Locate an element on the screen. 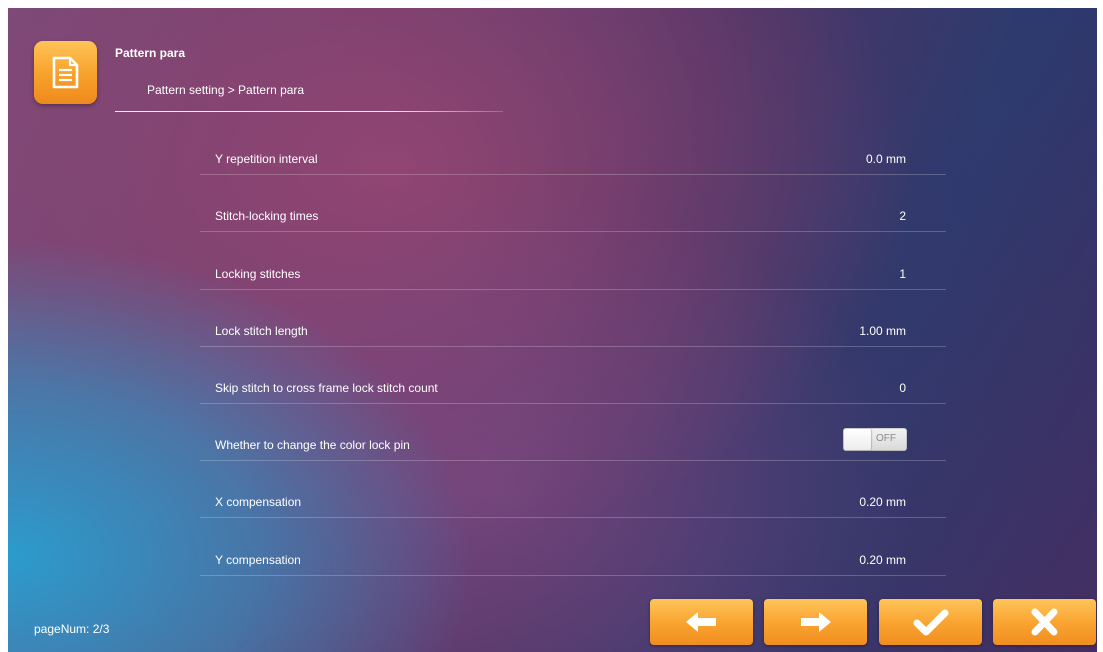 Image resolution: width=1103 pixels, height=652 pixels. param-value: 0 is located at coordinates (902, 388).